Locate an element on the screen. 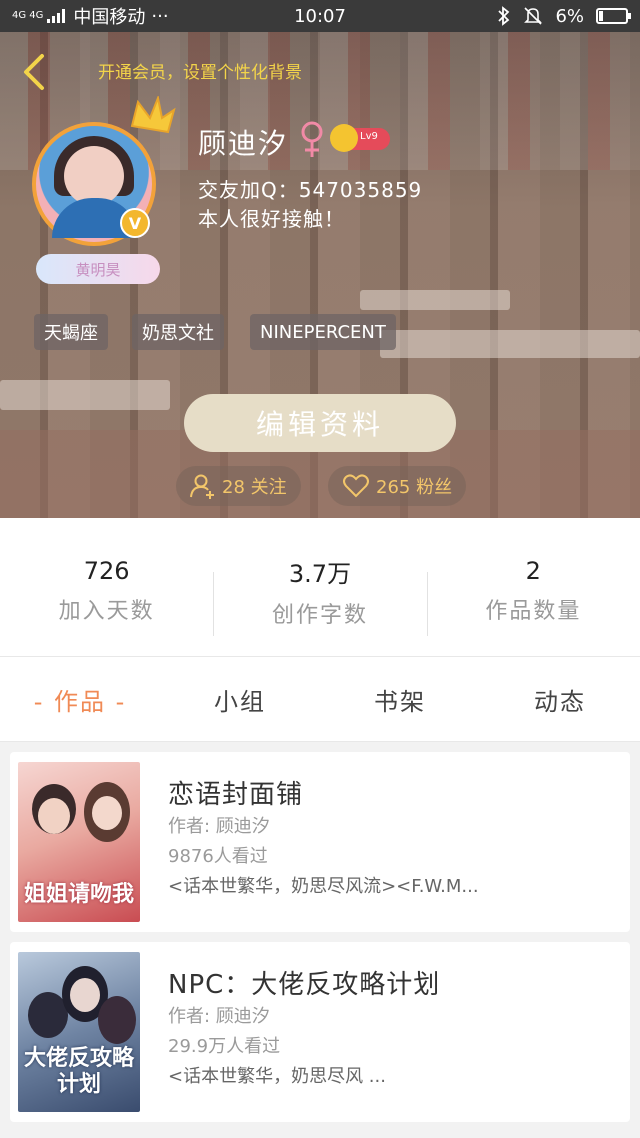  profile-tag: 天蝎座 is located at coordinates (71, 332).